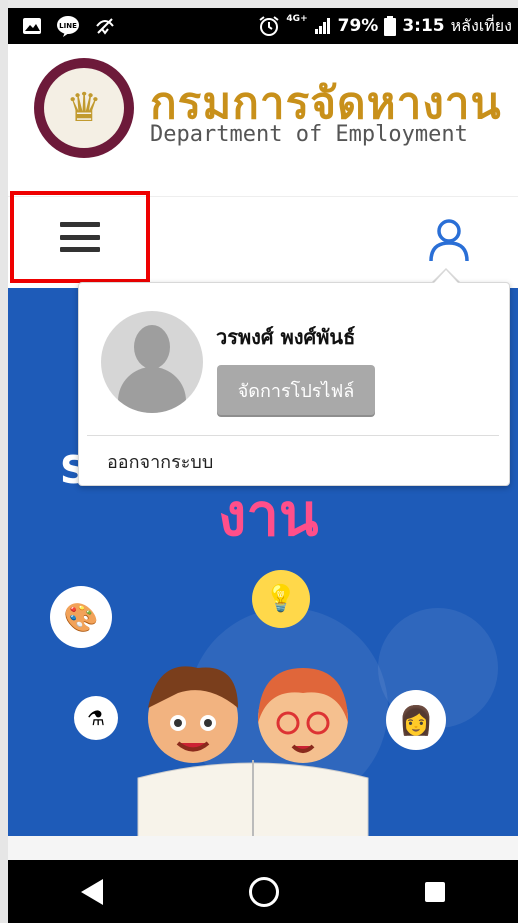 The image size is (518, 923). What do you see at coordinates (105, 26) in the screenshot?
I see `location-off-icon` at bounding box center [105, 26].